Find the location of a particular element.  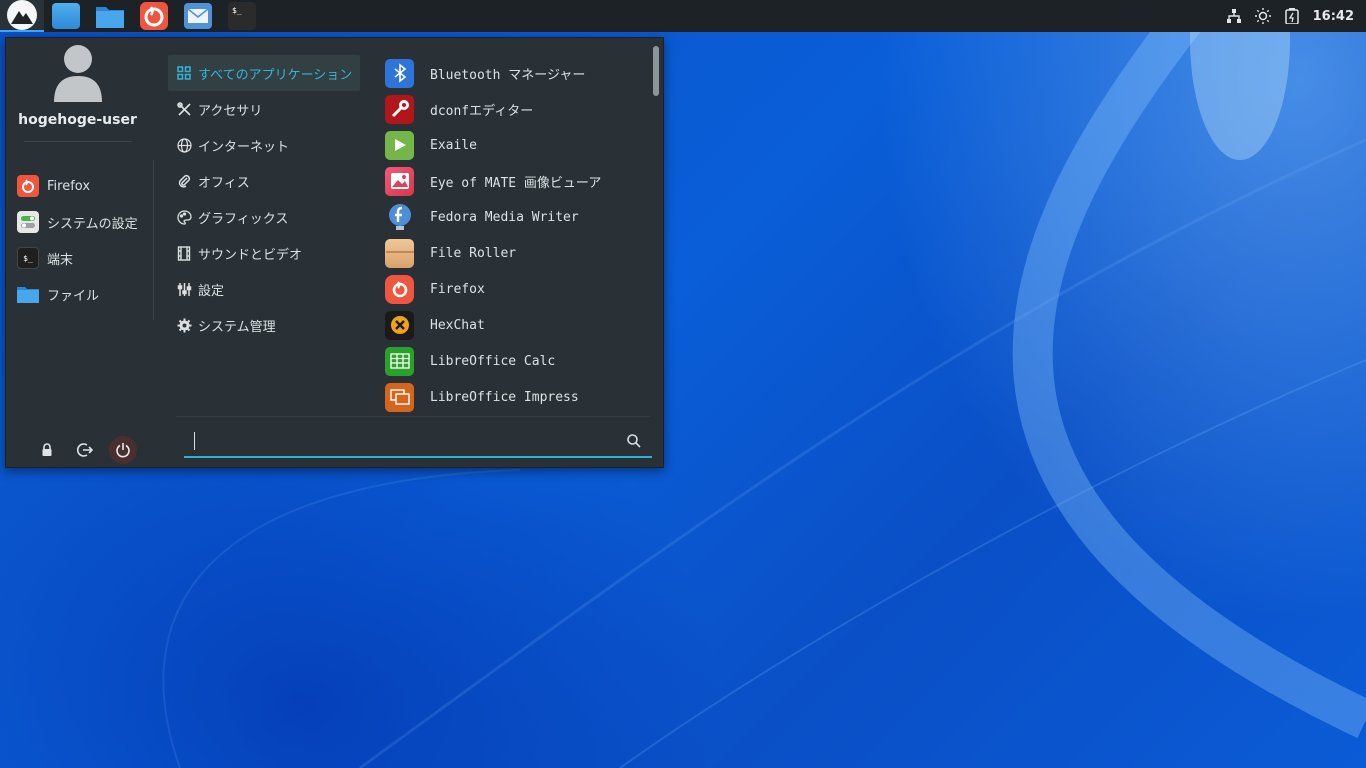

app-label: HexChat is located at coordinates (457, 325).